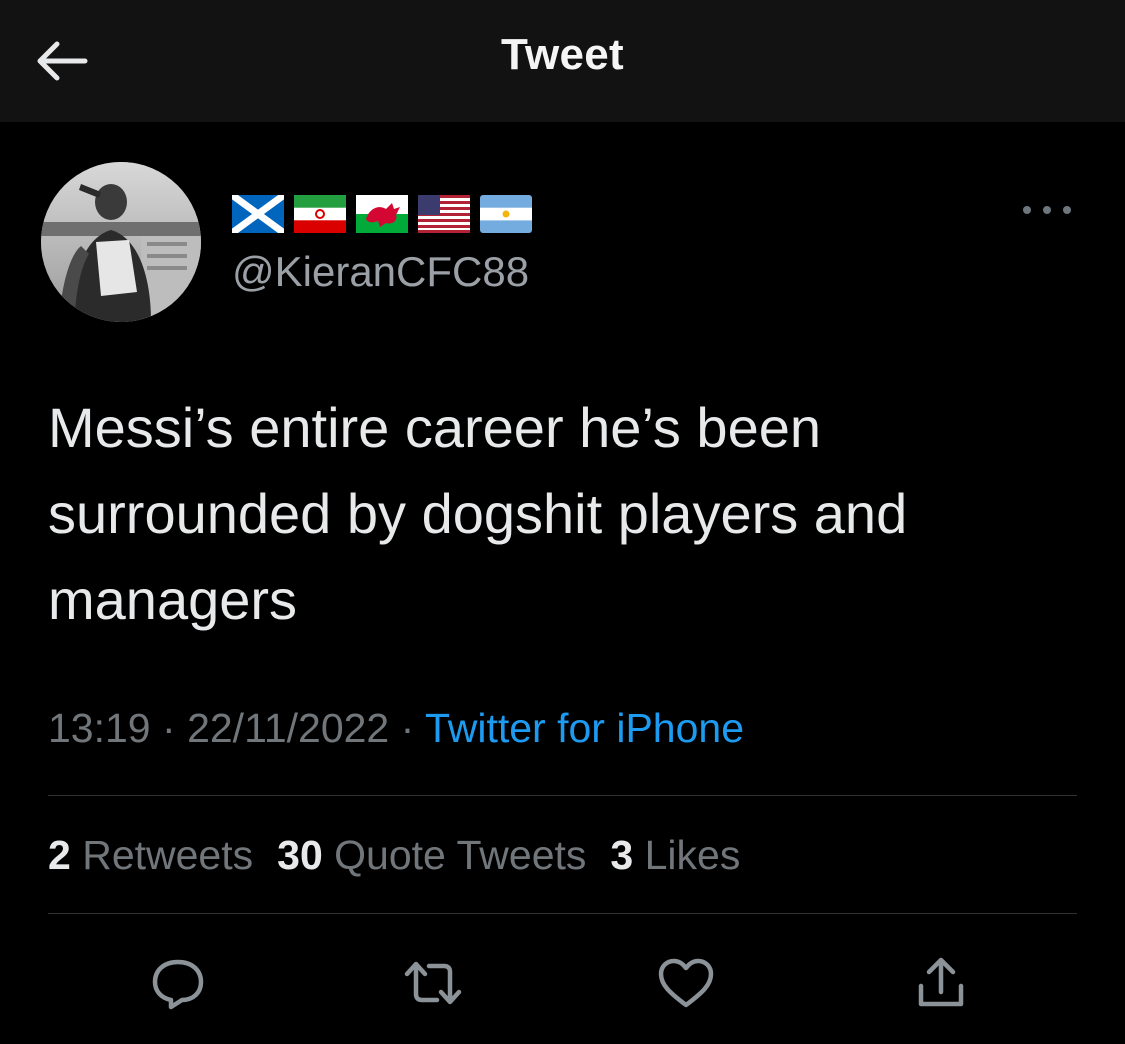 This screenshot has height=1044, width=1125. I want to click on likes-label: Likes, so click(692, 855).